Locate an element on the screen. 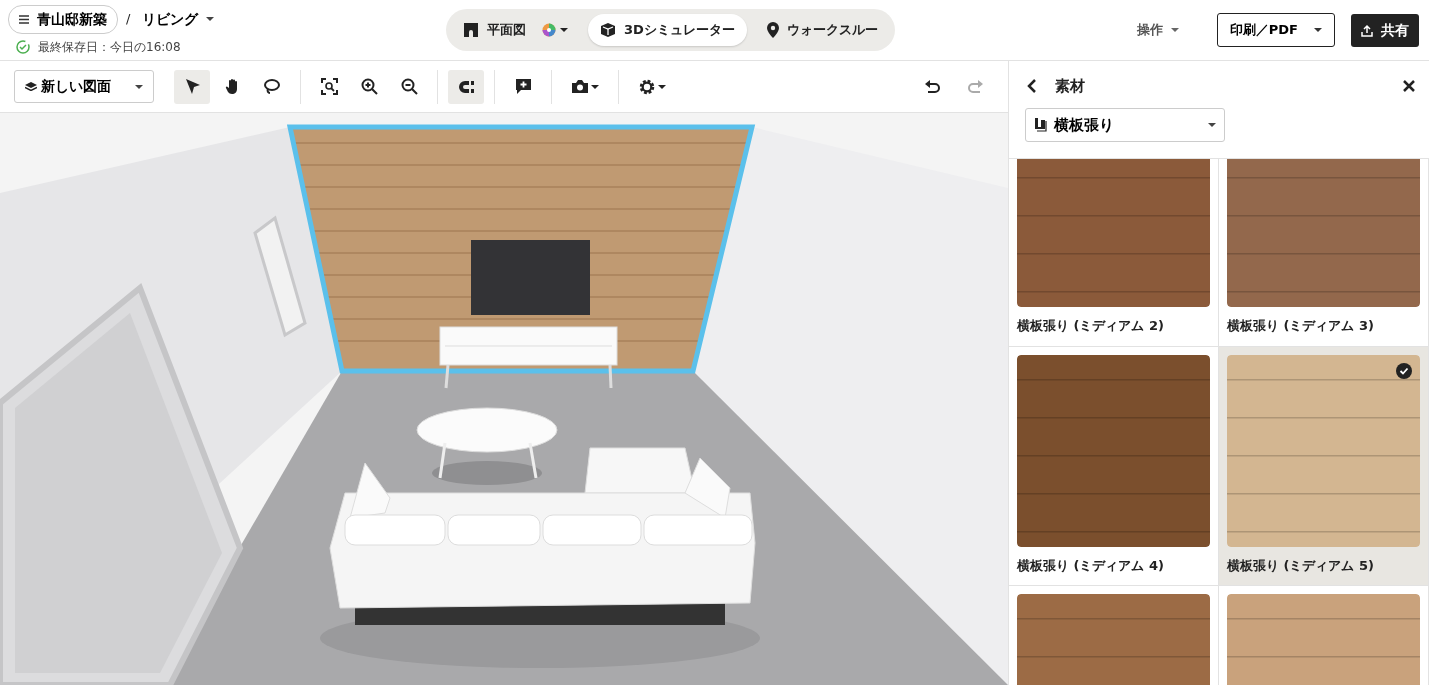  pointer-icon is located at coordinates (192, 86).